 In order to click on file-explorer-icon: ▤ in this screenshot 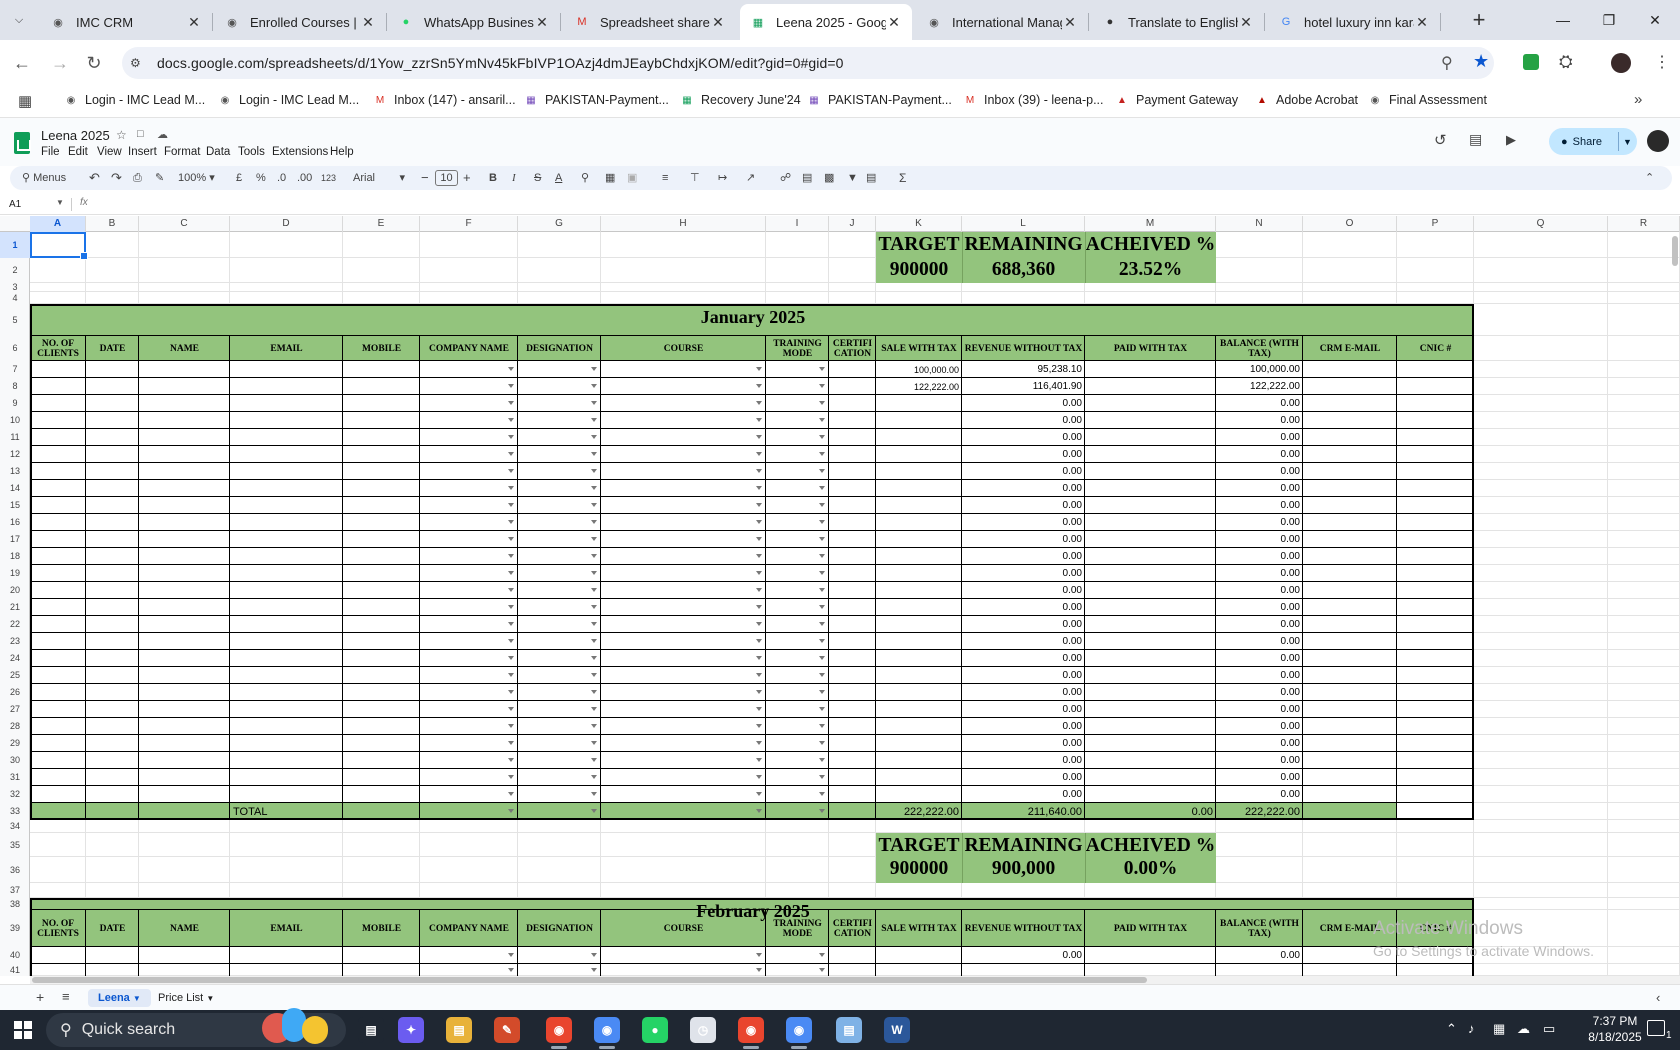, I will do `click(459, 1030)`.